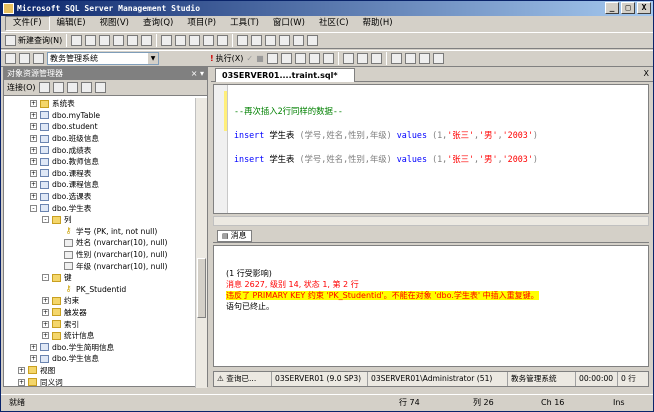 This screenshot has width=654, height=412. Describe the element at coordinates (100, 220) in the screenshot. I see `tree-node: -列` at that location.